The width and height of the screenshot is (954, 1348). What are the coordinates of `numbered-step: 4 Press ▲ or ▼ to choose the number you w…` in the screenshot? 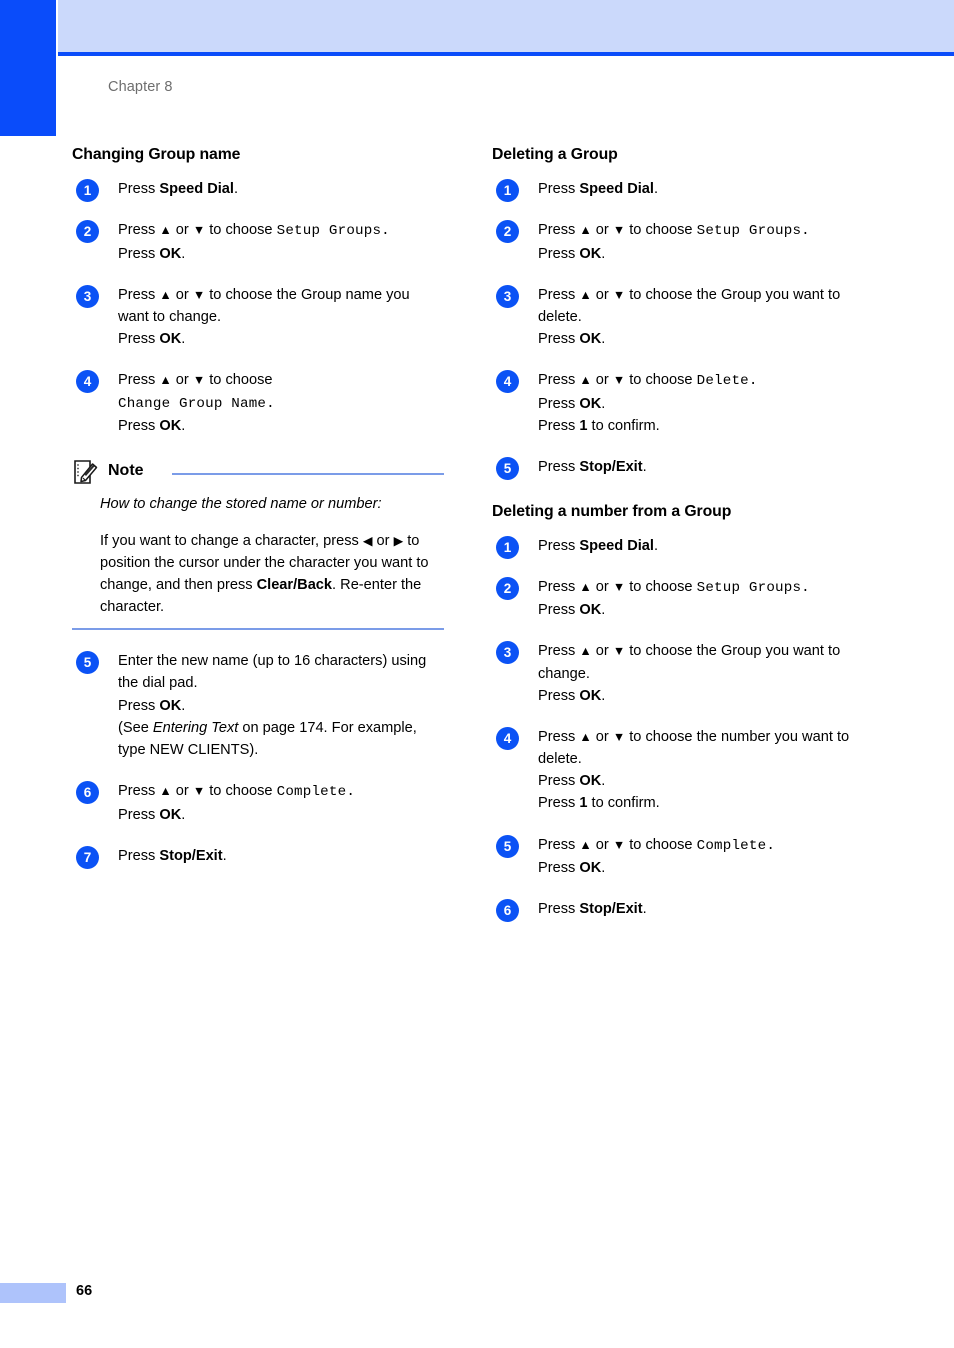 It's located at (678, 770).